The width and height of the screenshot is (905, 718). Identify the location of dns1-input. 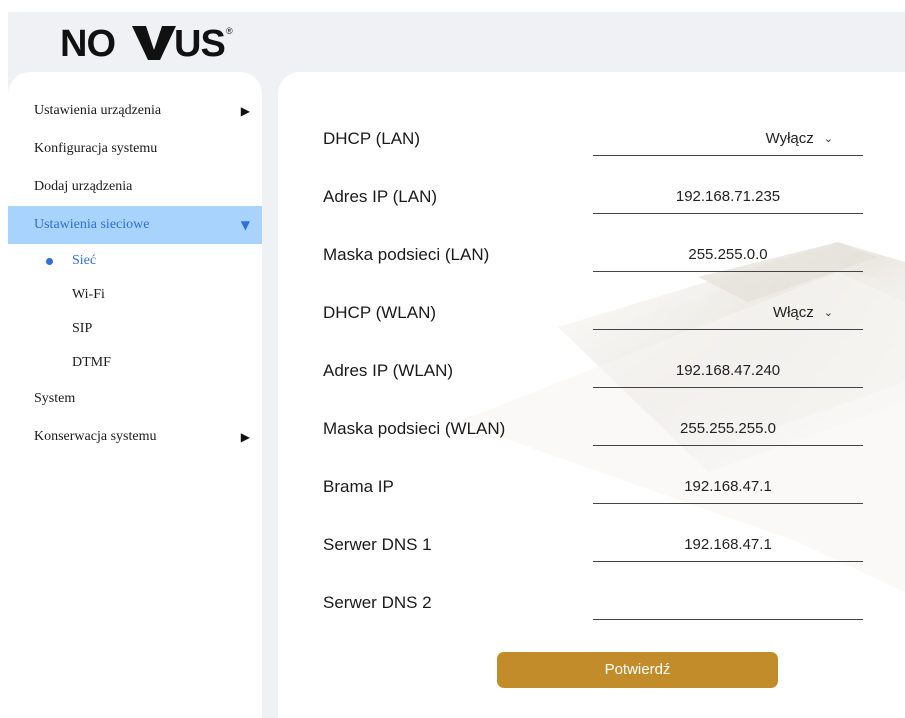
(728, 545).